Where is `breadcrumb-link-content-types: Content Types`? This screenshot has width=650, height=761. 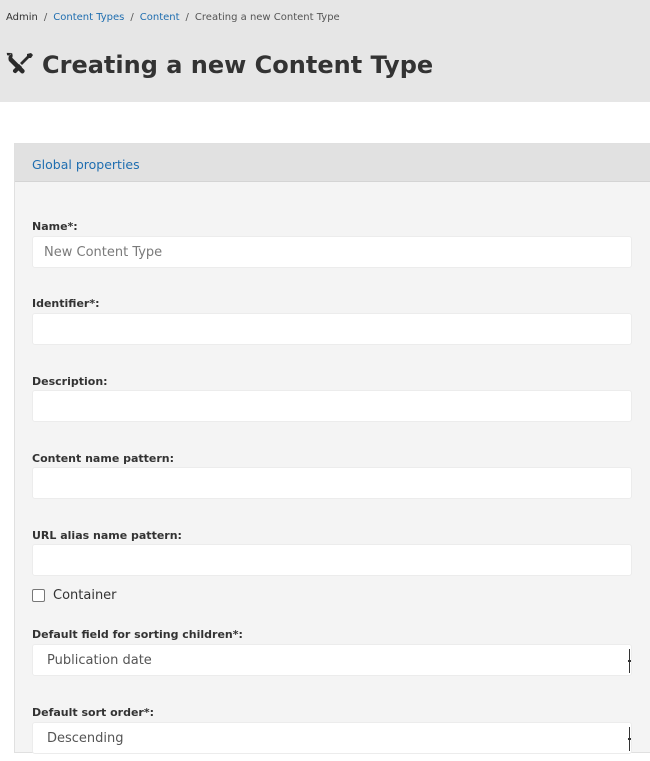
breadcrumb-link-content-types: Content Types is located at coordinates (88, 17).